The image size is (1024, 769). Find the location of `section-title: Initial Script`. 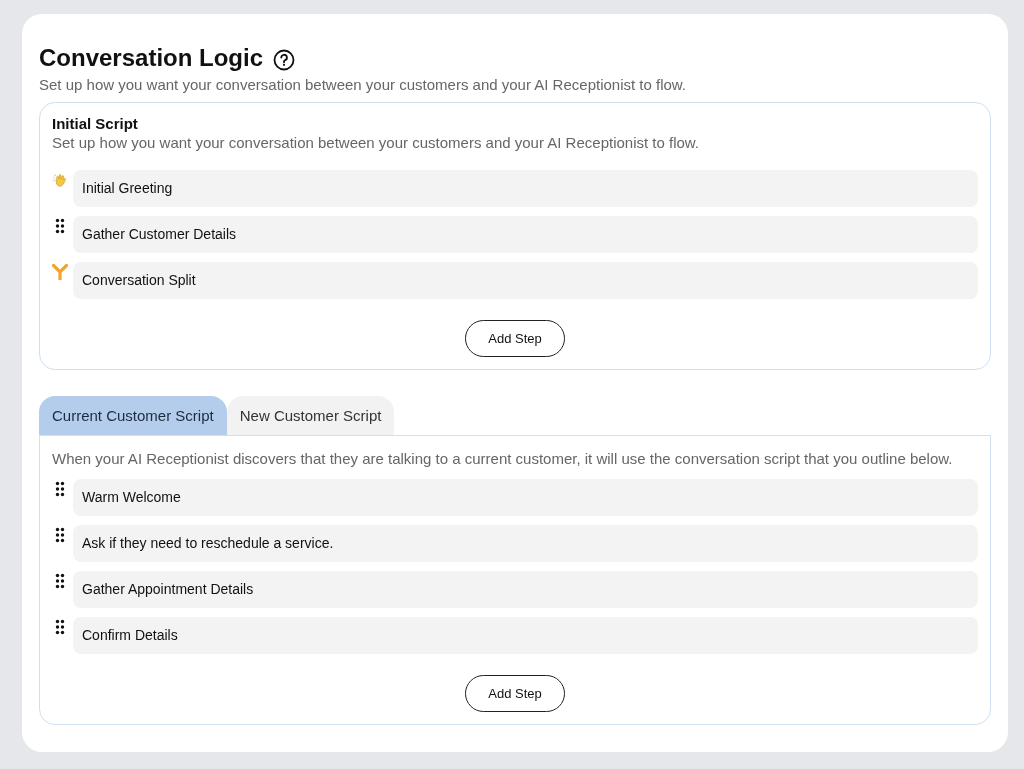

section-title: Initial Script is located at coordinates (95, 123).